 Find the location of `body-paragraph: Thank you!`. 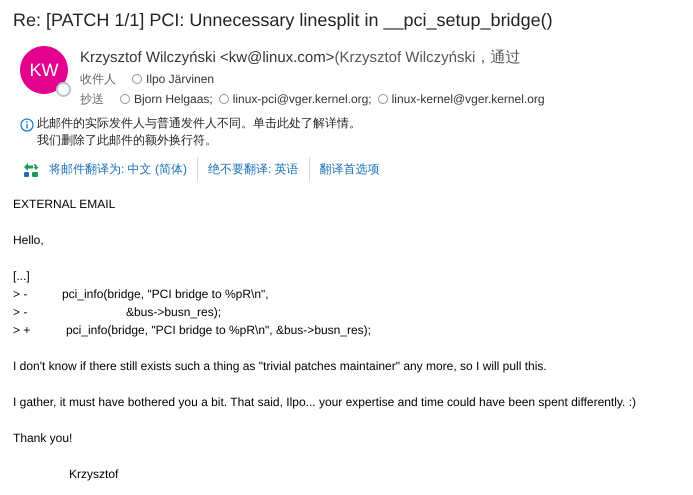

body-paragraph: Thank you! is located at coordinates (43, 438).